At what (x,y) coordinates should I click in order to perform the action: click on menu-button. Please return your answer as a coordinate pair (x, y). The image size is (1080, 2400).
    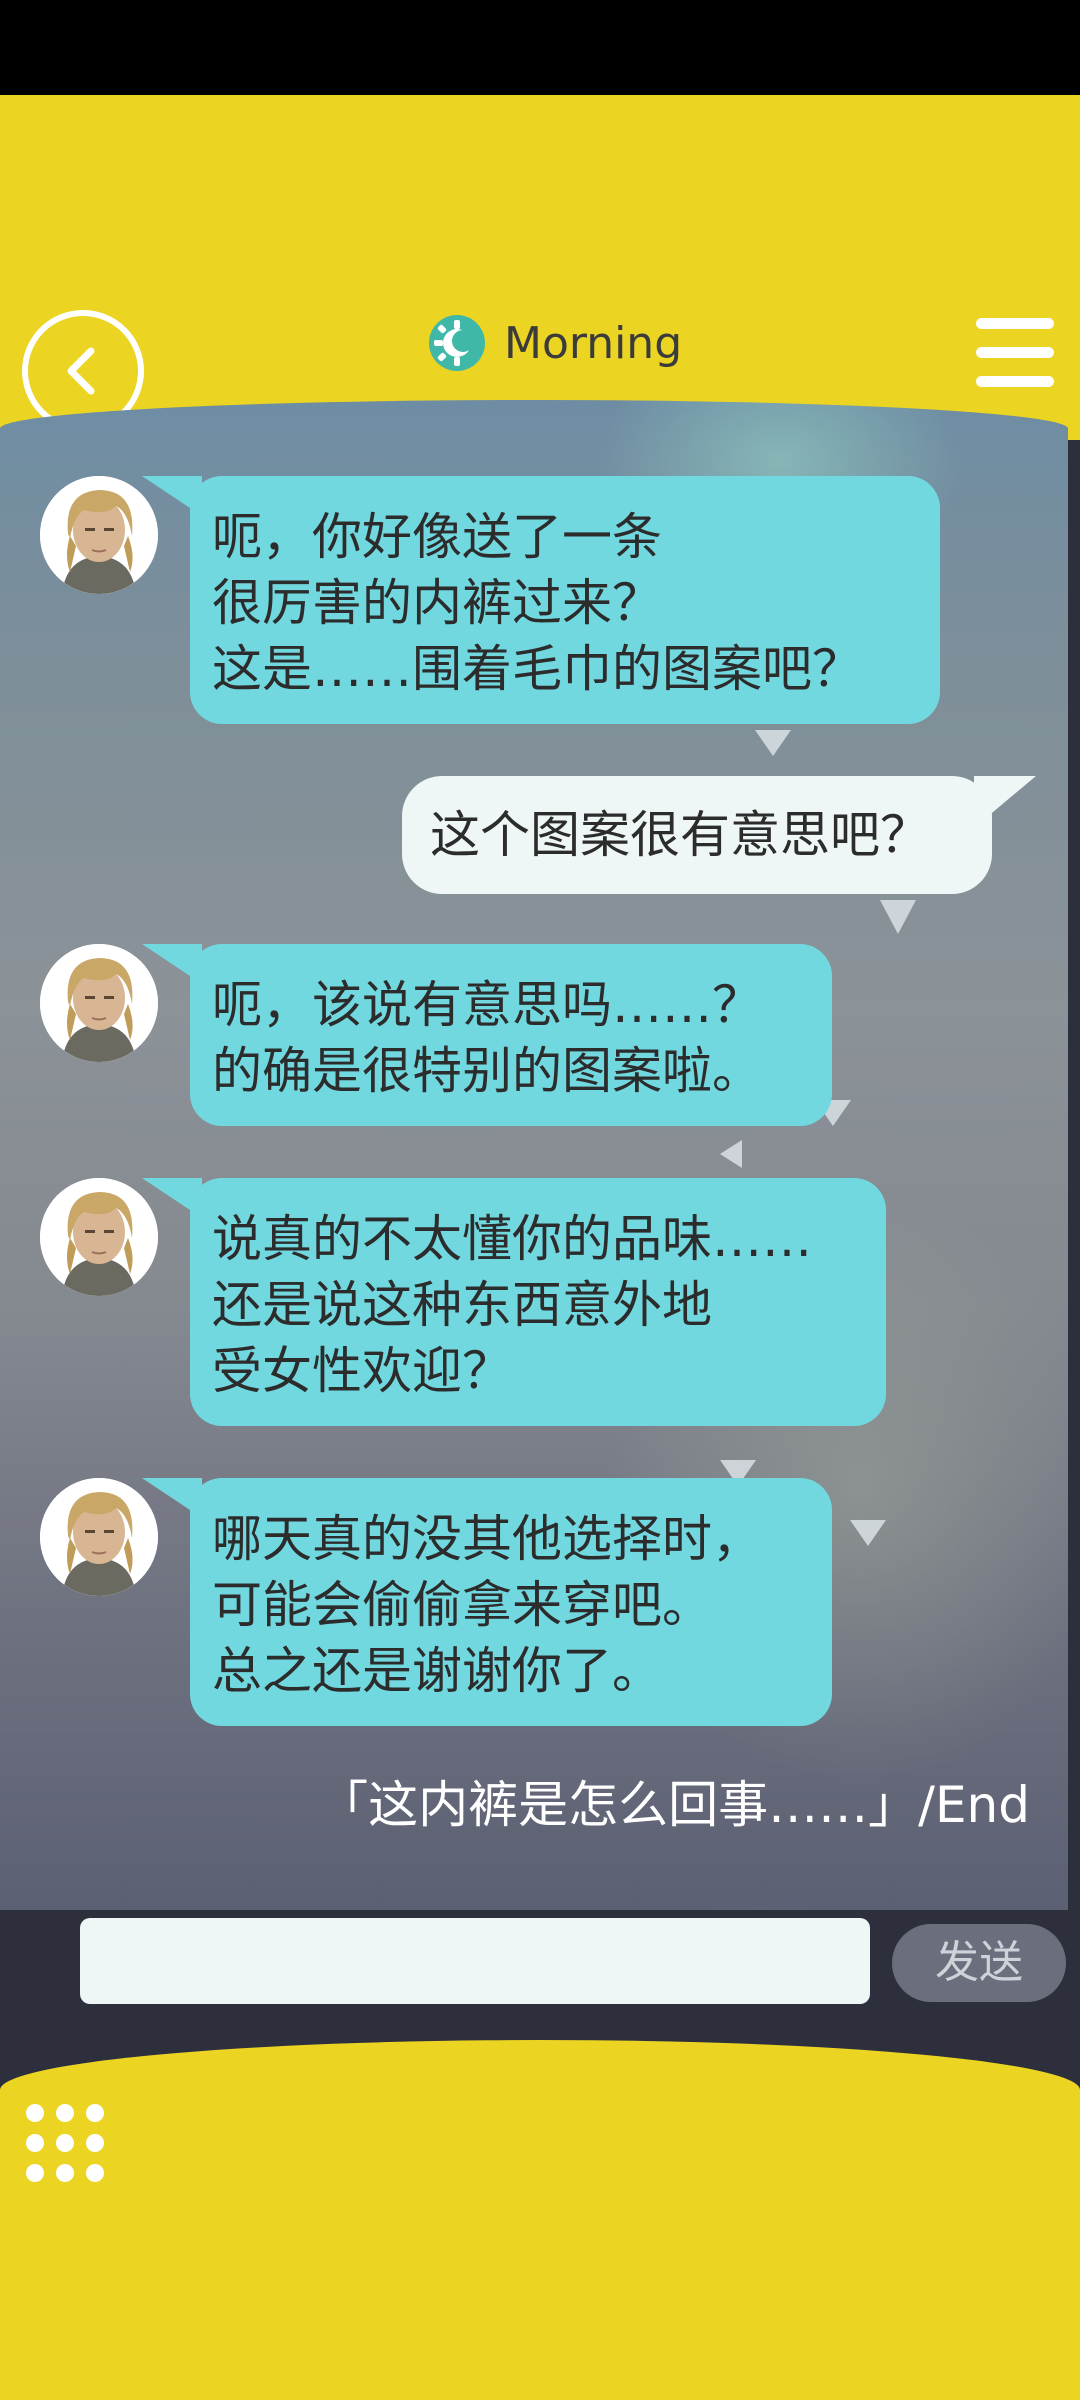
    Looking at the image, I should click on (1015, 353).